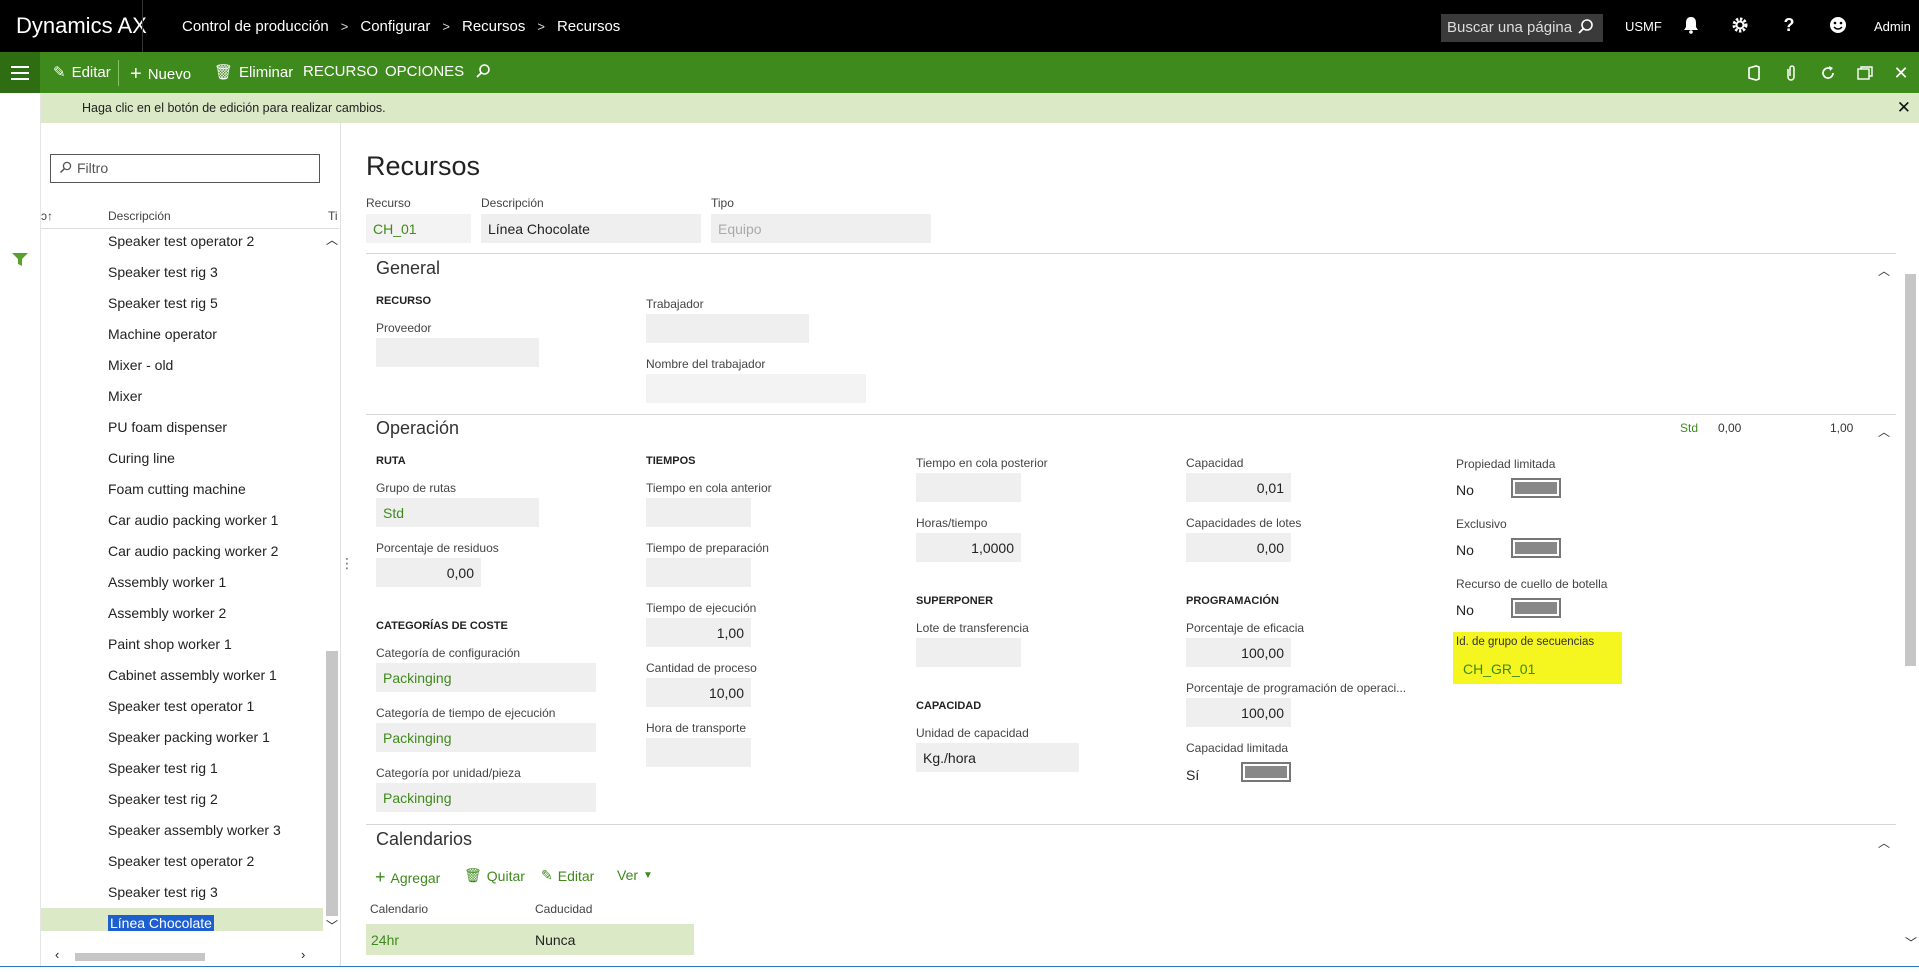 This screenshot has width=1919, height=972. Describe the element at coordinates (182, 303) in the screenshot. I see `list-item: Speaker test rig 5` at that location.